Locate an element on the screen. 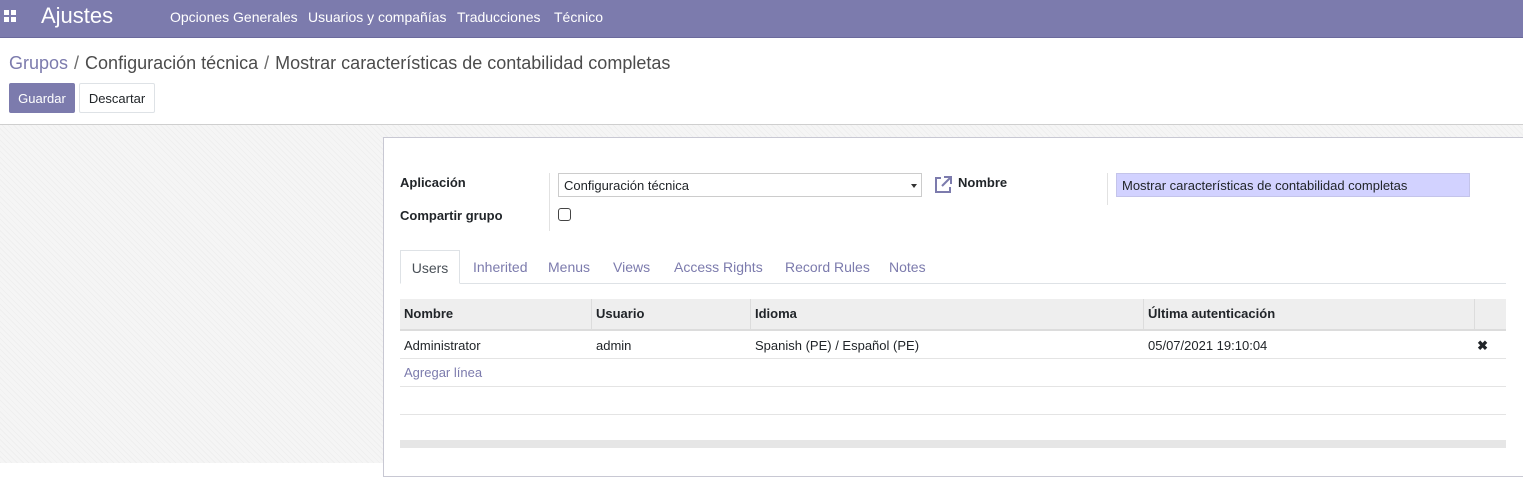  column-header-ultima-autenticacion: Última autenticación is located at coordinates (1309, 314).